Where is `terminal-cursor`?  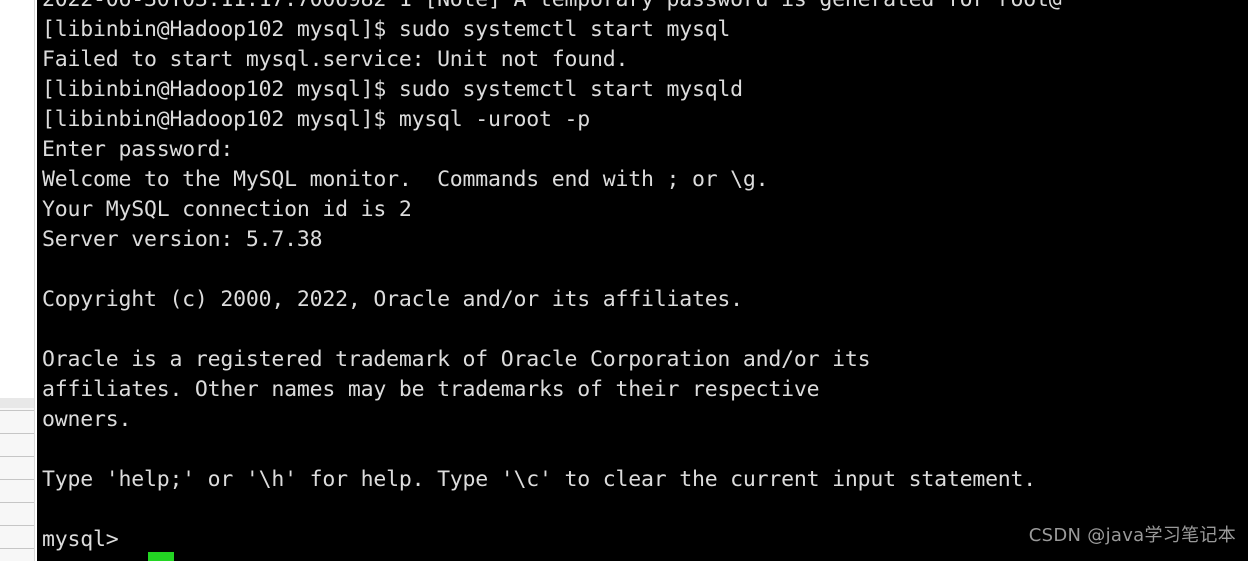
terminal-cursor is located at coordinates (161, 556).